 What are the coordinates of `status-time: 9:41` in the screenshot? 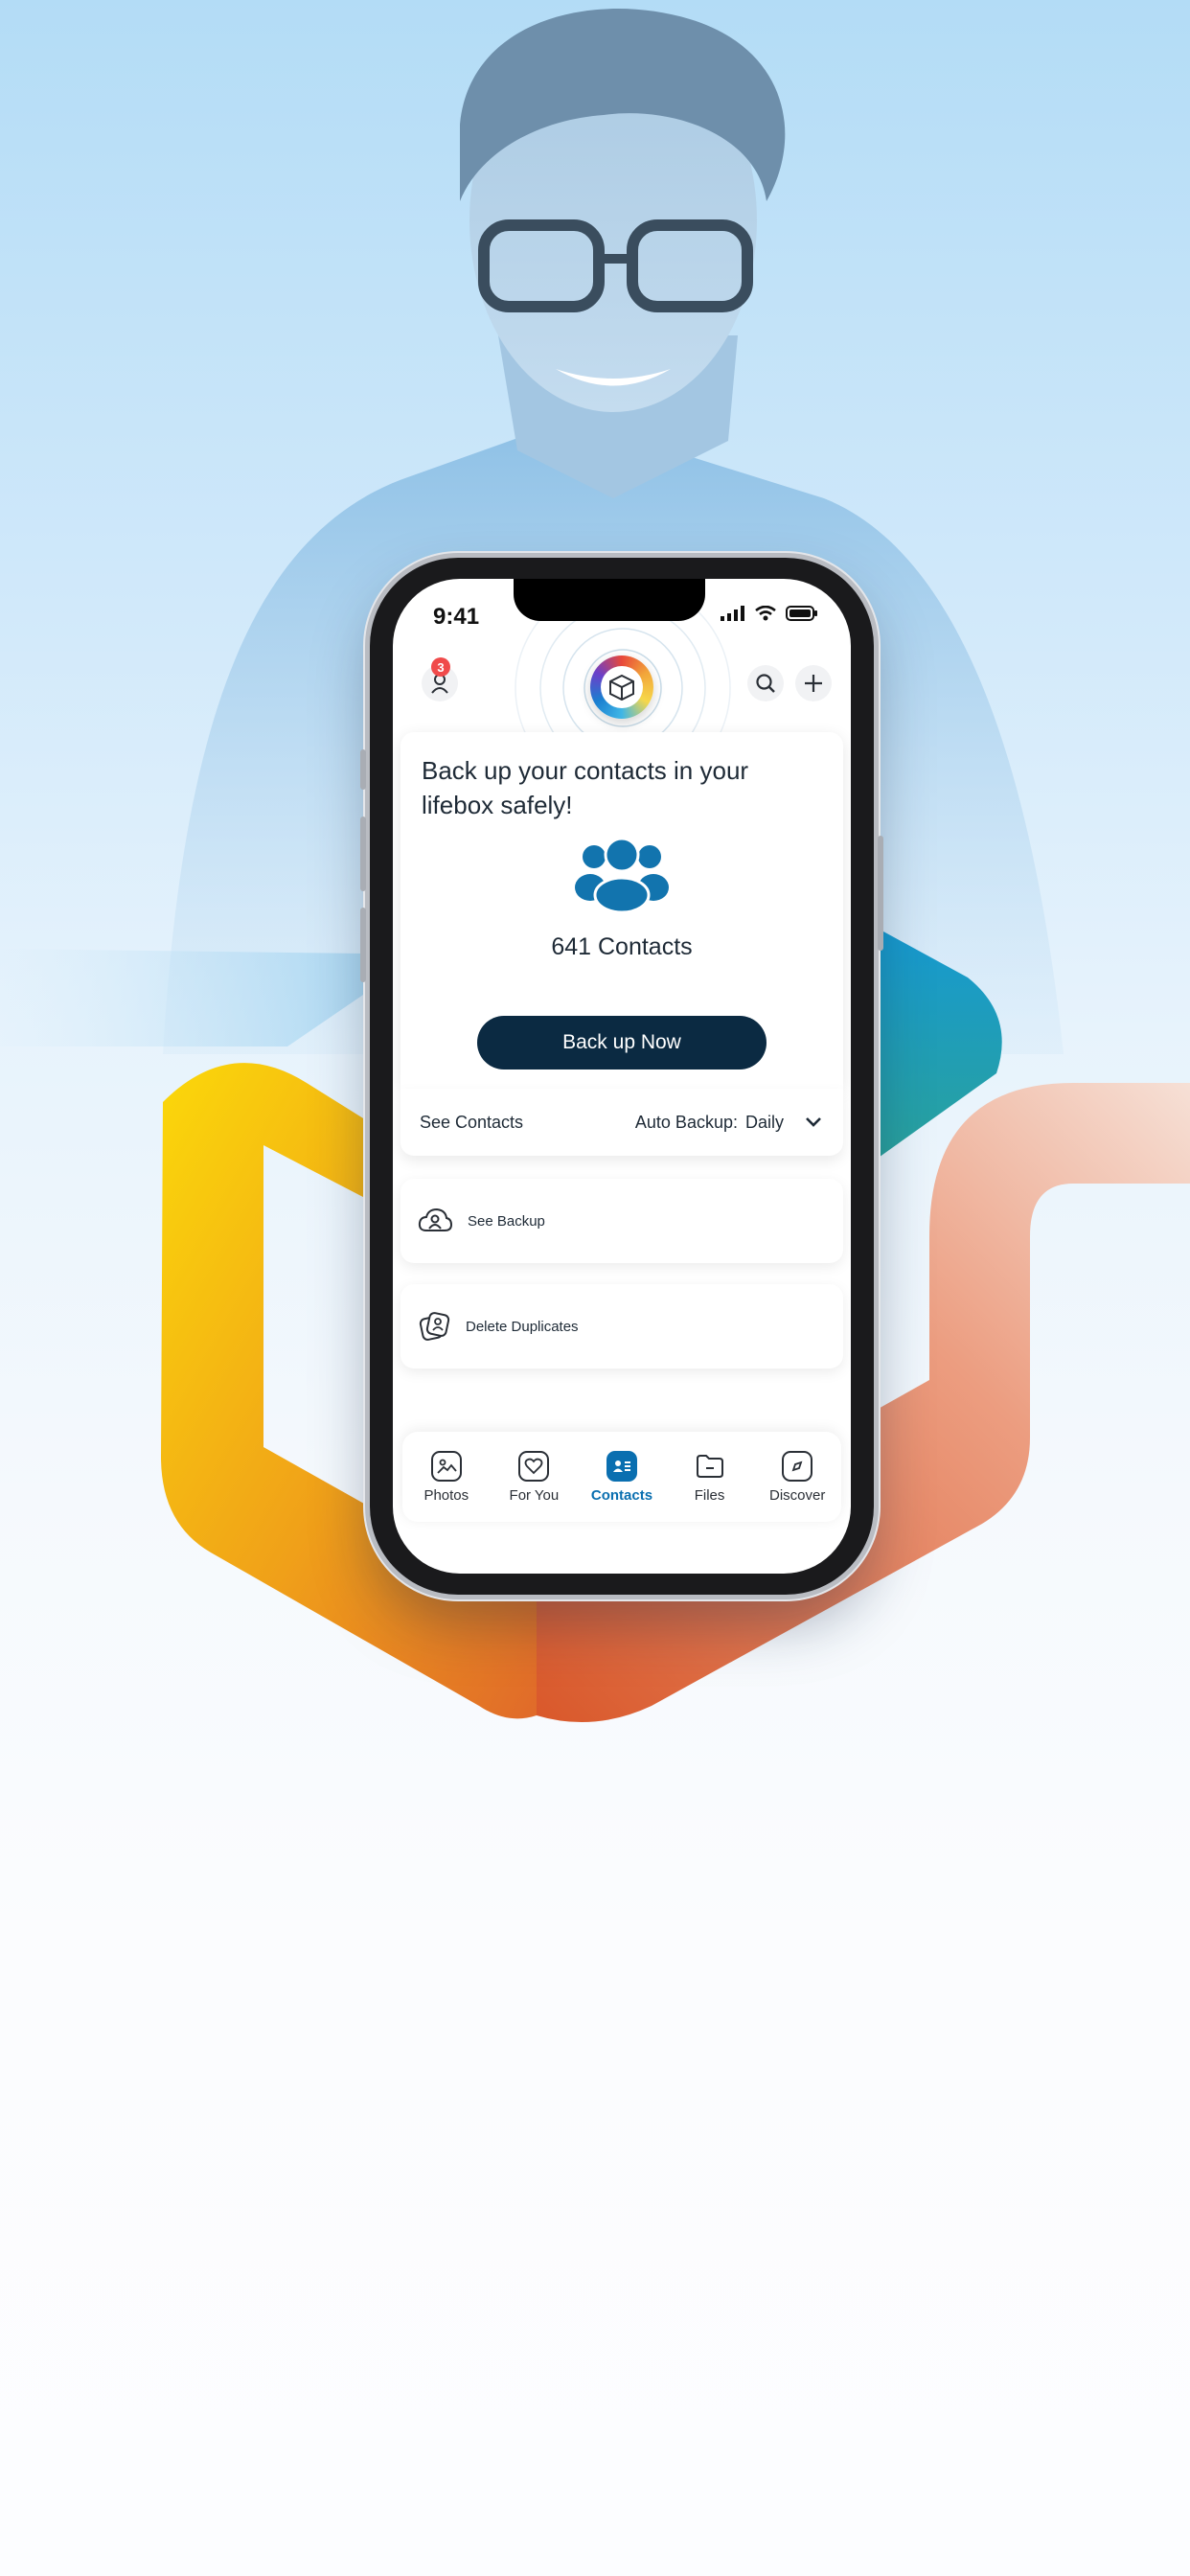 It's located at (457, 617).